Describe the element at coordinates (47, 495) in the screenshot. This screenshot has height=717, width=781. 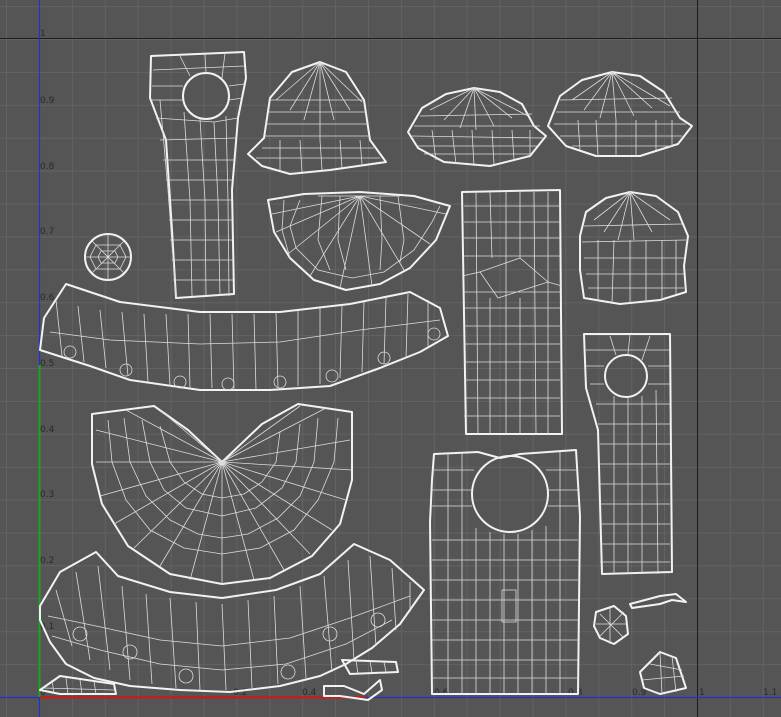
I see `v-tick-0.3: 0.3` at that location.